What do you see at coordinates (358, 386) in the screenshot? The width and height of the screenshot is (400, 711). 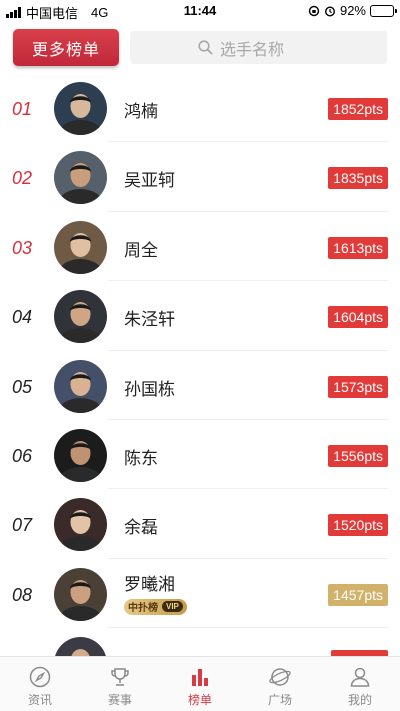 I see `points-badge: 1573pts` at bounding box center [358, 386].